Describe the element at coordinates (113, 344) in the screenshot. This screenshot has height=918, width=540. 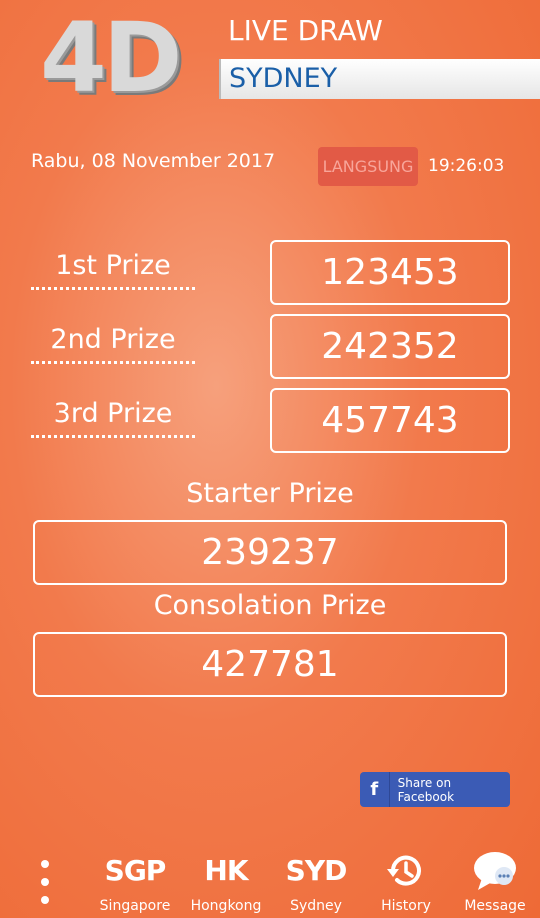
I see `second-prize-label: 2nd Prize` at that location.